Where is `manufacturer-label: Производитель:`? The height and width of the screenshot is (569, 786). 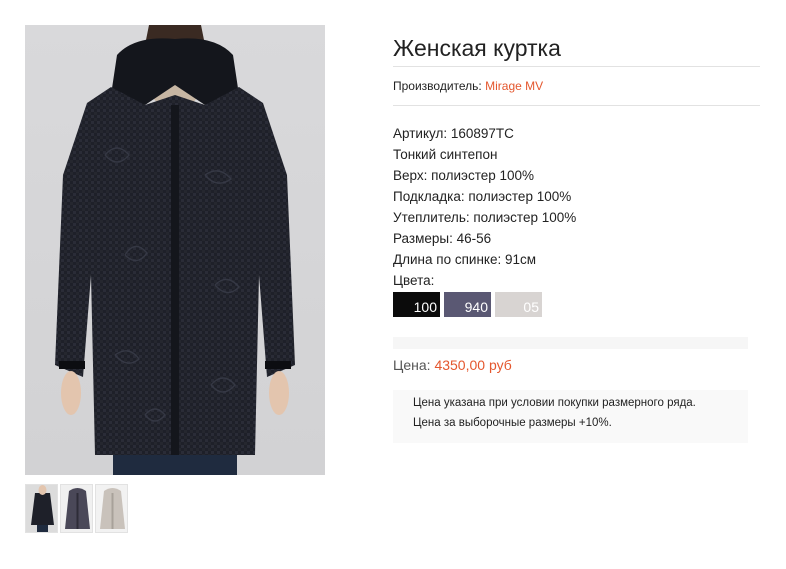
manufacturer-label: Производитель: is located at coordinates (437, 86).